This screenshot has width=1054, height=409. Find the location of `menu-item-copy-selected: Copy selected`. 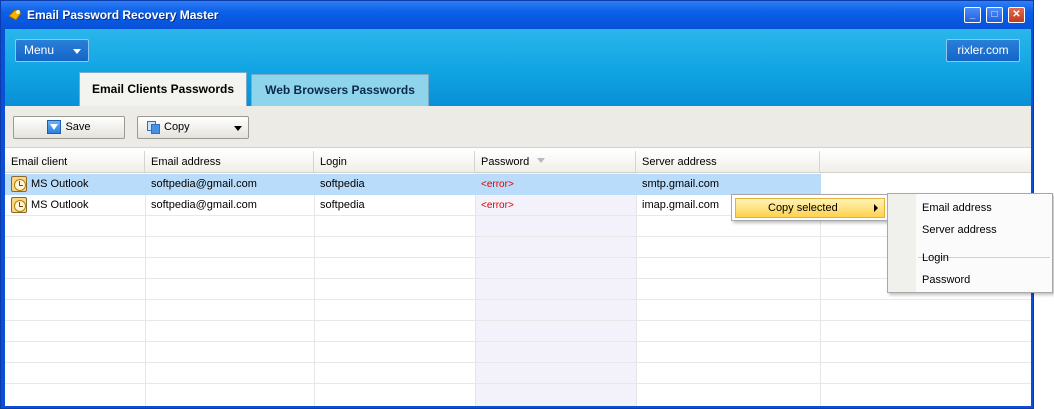

menu-item-copy-selected: Copy selected is located at coordinates (810, 208).